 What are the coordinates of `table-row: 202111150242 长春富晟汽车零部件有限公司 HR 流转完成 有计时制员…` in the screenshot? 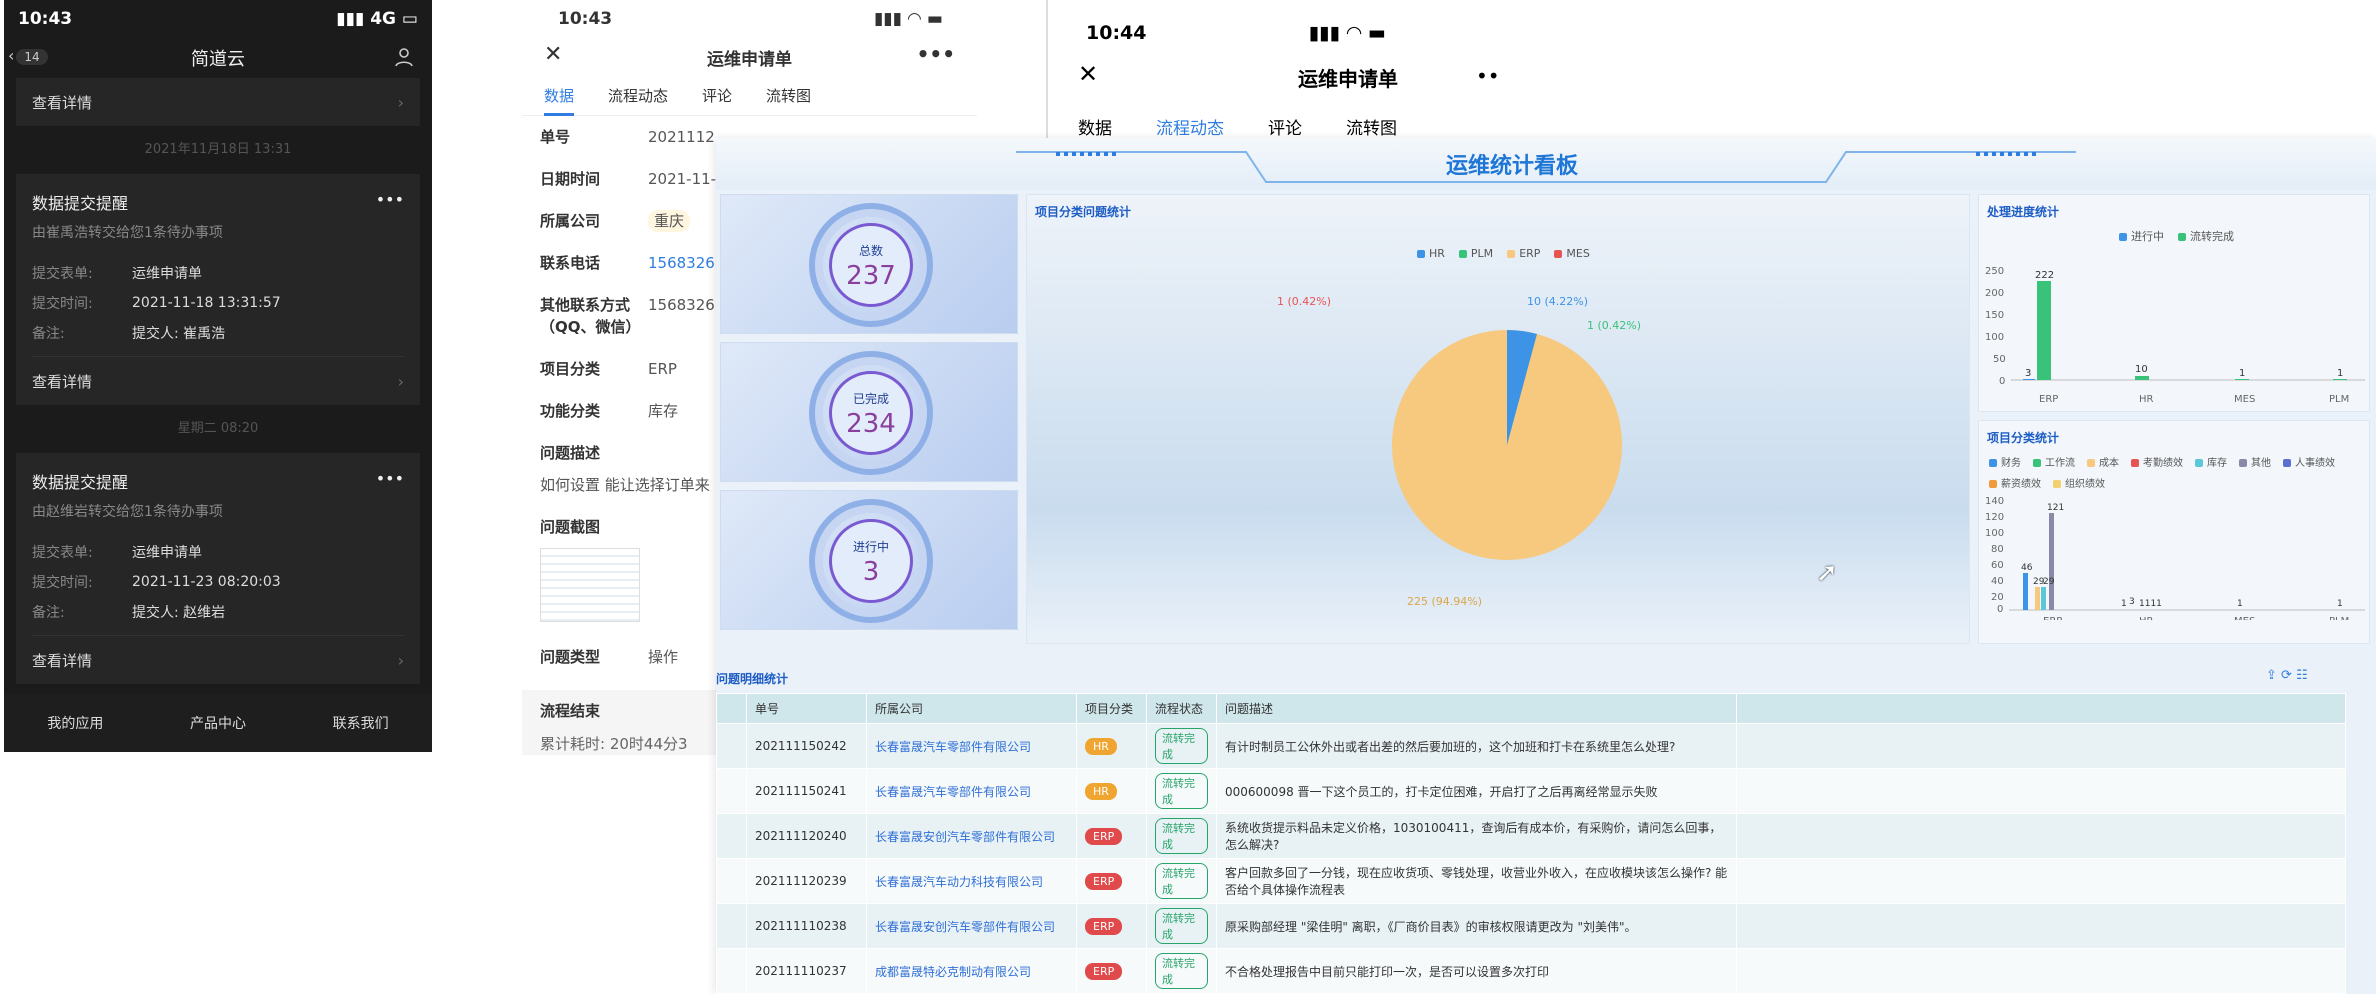 It's located at (1531, 746).